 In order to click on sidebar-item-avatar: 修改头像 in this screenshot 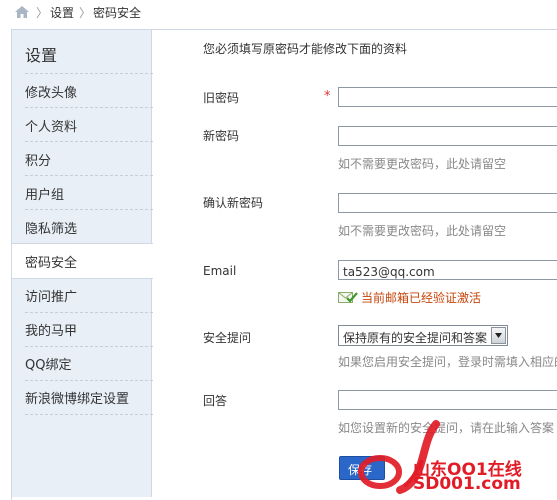, I will do `click(51, 91)`.